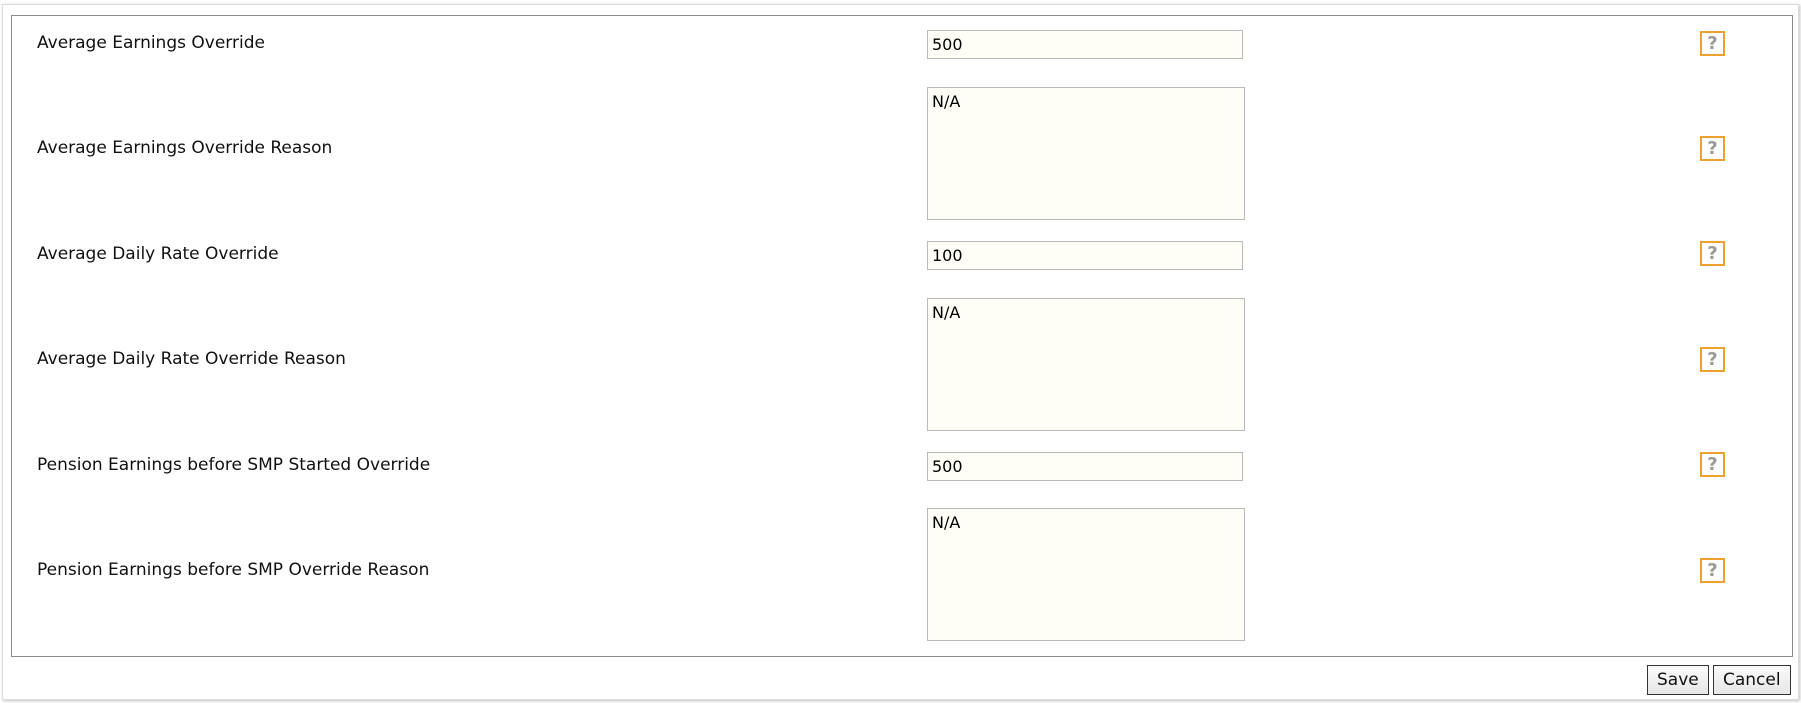  What do you see at coordinates (151, 43) in the screenshot?
I see `average-earnings-override-label: Average Earnings Override` at bounding box center [151, 43].